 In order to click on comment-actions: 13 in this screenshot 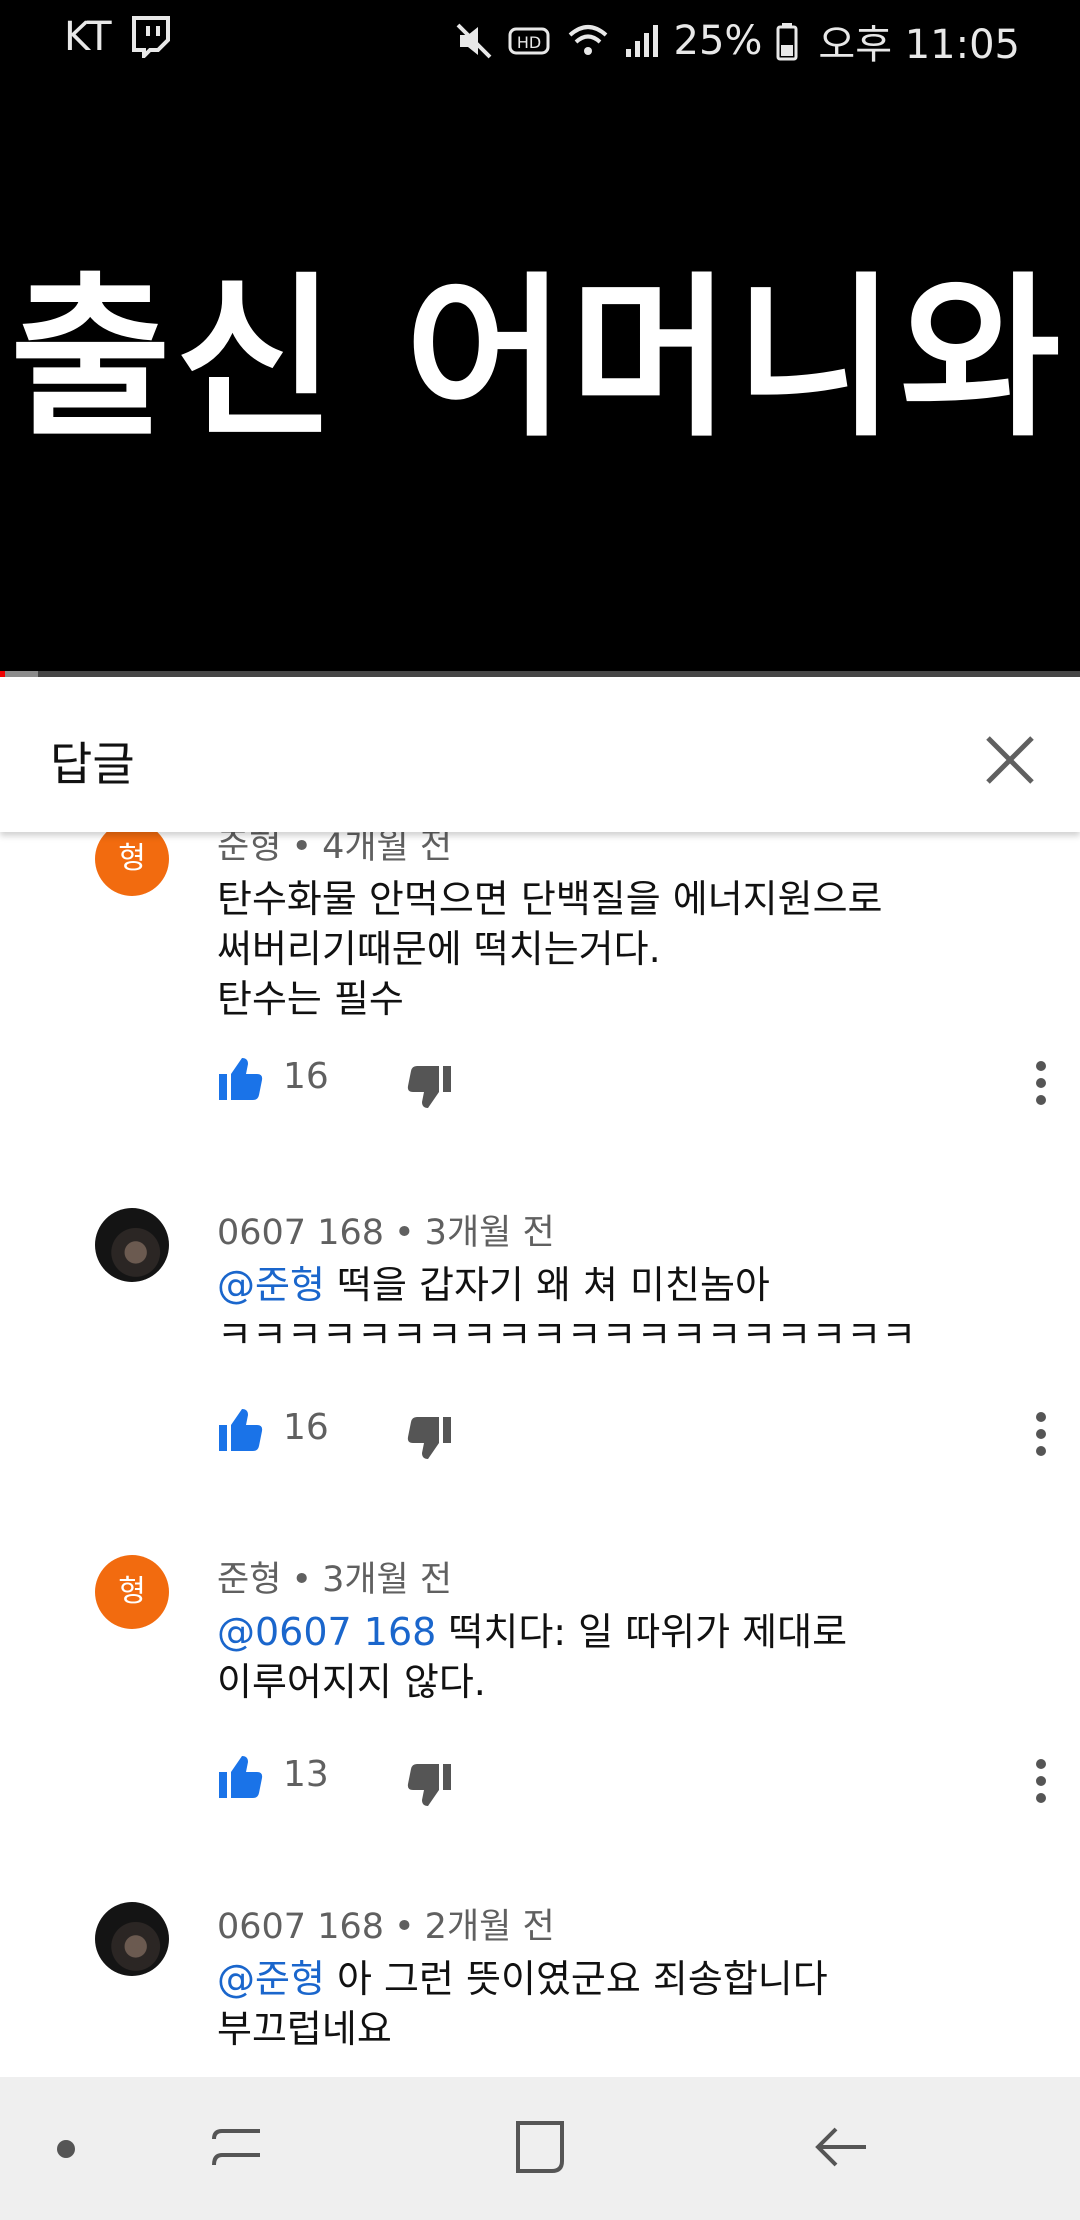, I will do `click(632, 1784)`.